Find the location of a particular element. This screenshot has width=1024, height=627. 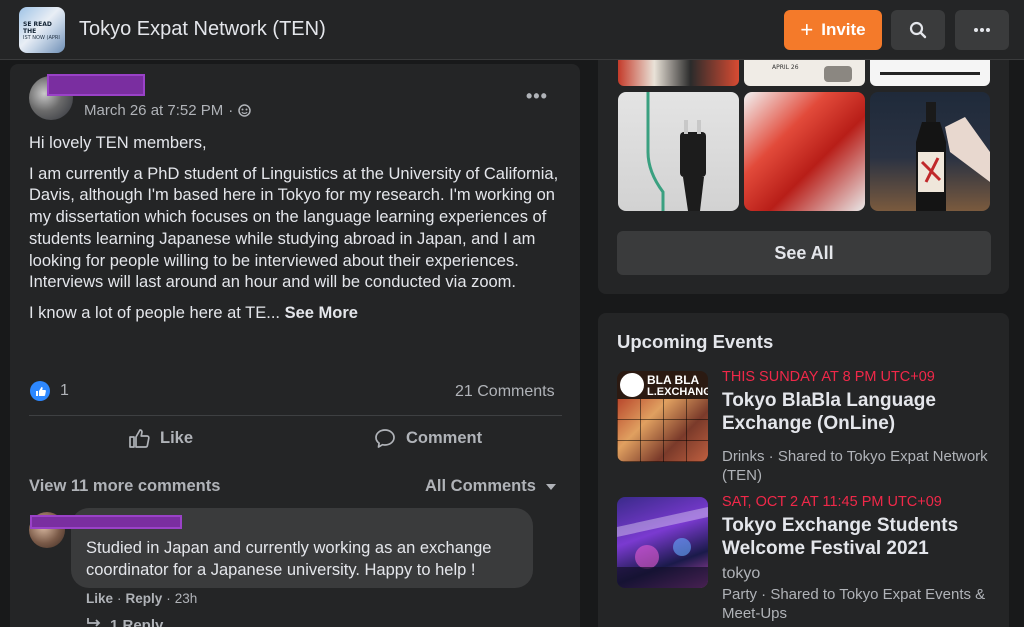

search-button is located at coordinates (918, 30).